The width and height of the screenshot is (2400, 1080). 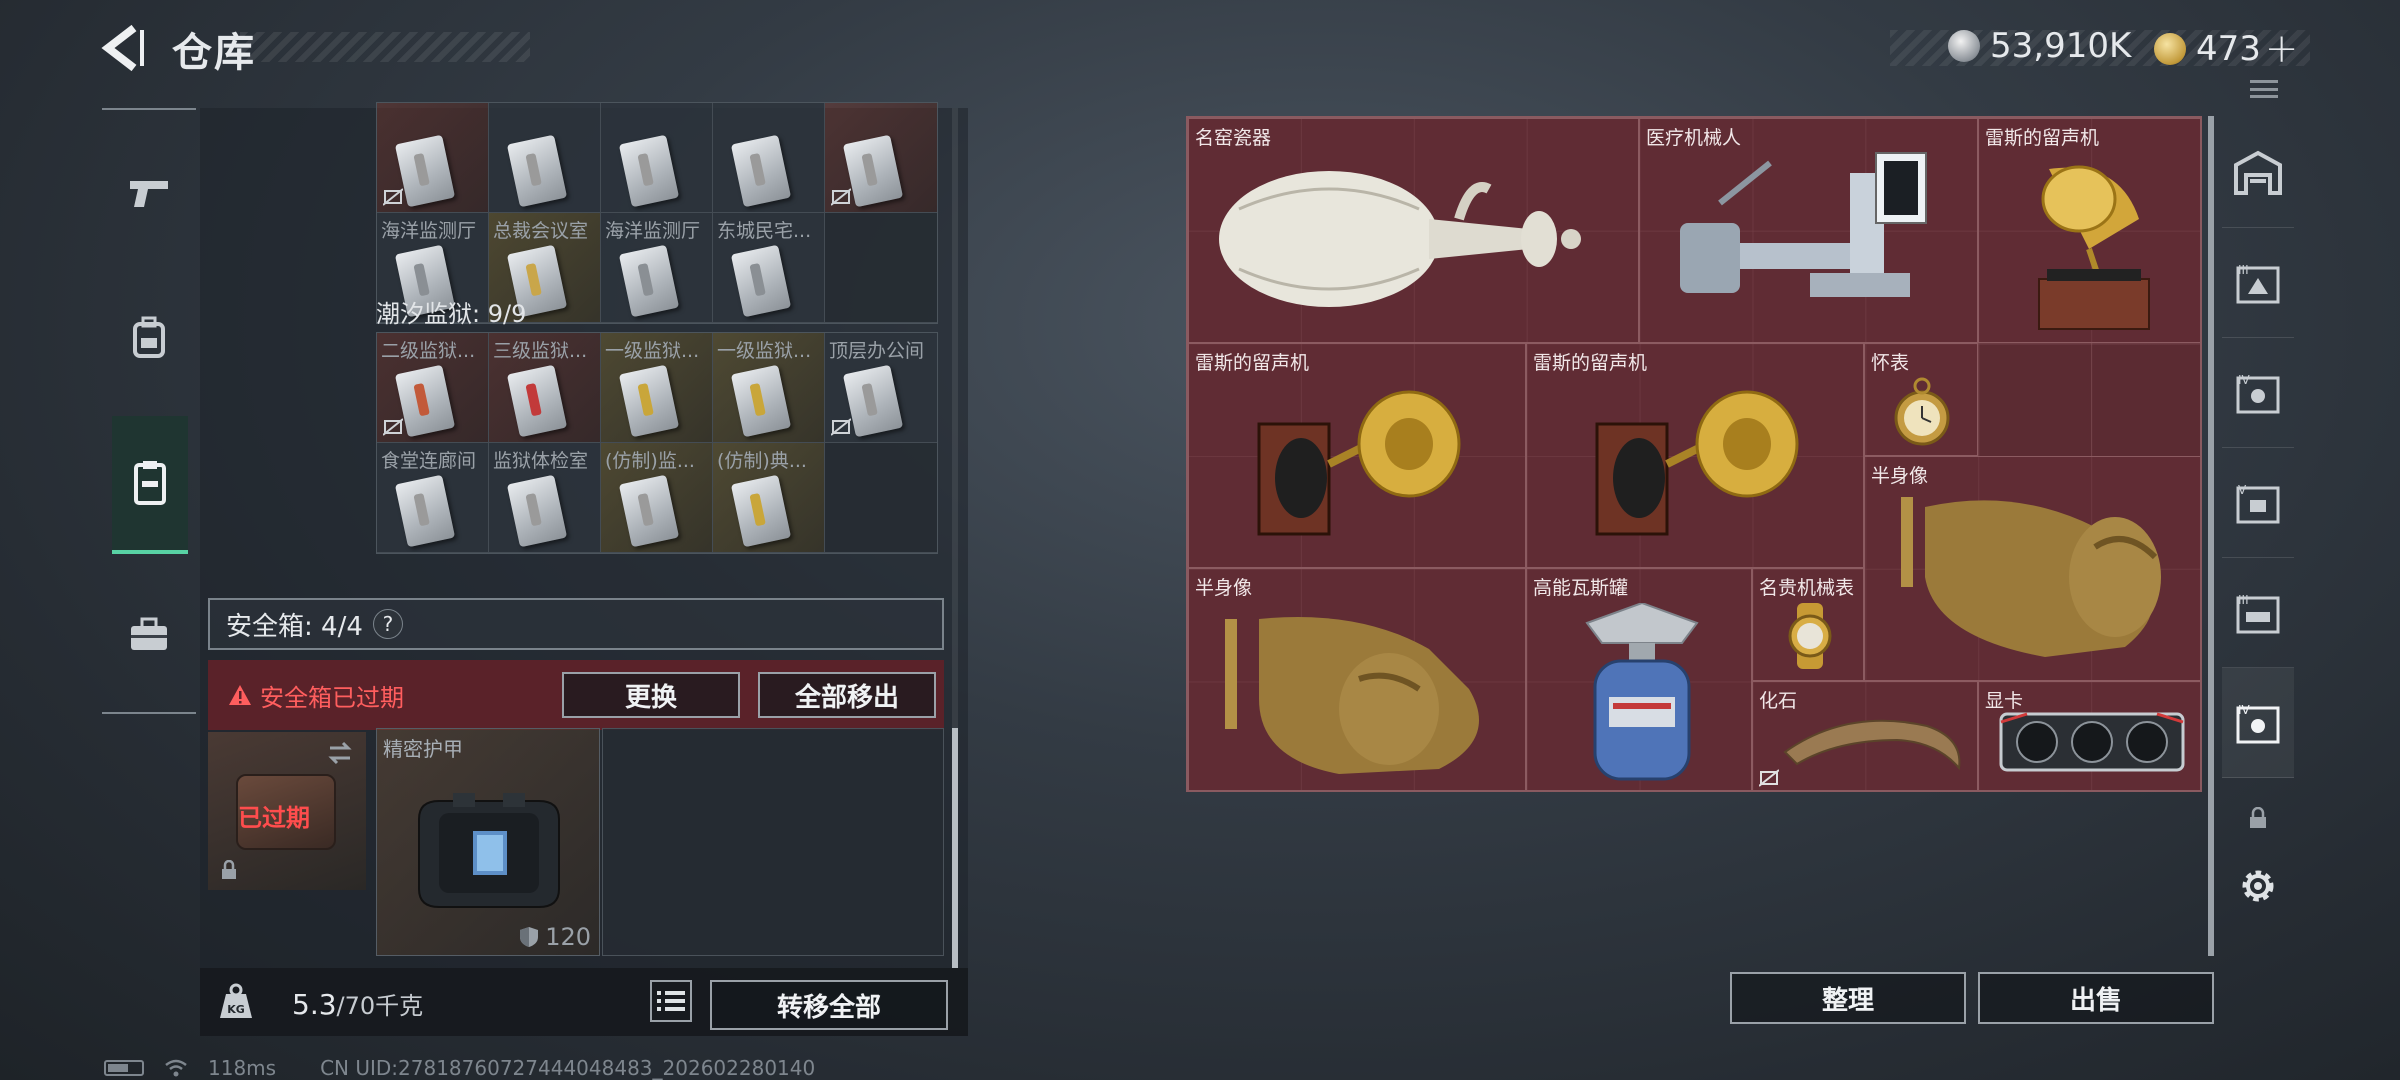 I want to click on gold-amount: 473, so click(x=2228, y=49).